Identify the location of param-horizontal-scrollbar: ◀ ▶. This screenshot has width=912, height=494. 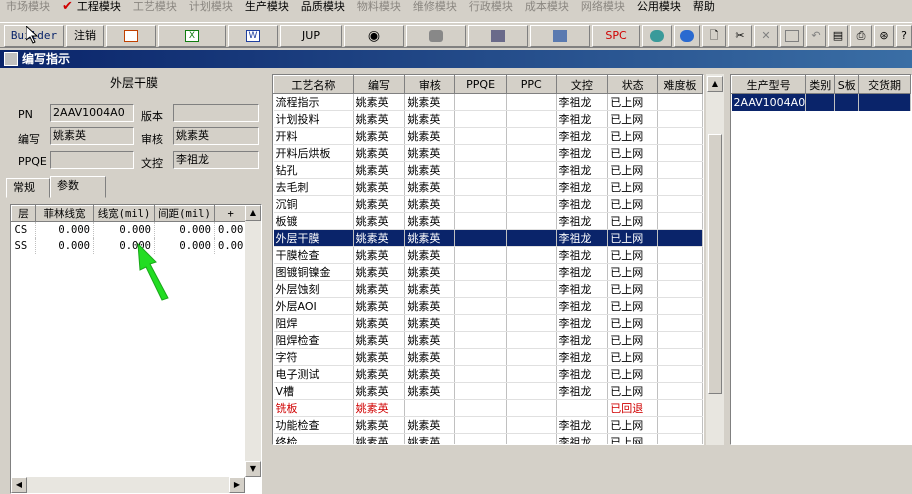
(128, 485).